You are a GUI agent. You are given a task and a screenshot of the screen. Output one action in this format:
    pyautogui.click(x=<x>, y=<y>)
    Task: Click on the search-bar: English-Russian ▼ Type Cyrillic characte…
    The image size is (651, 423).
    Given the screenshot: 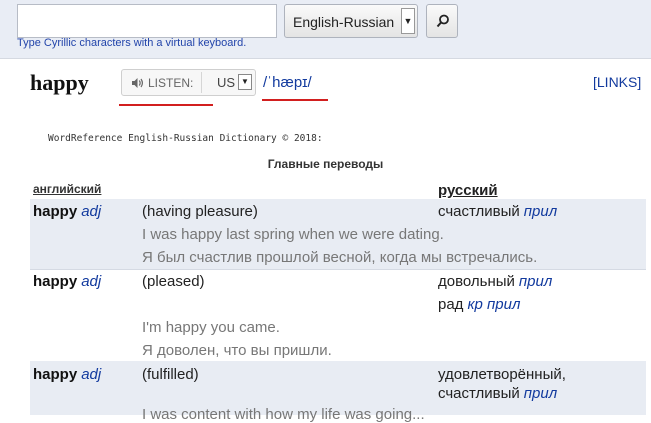 What is the action you would take?
    pyautogui.click(x=325, y=29)
    